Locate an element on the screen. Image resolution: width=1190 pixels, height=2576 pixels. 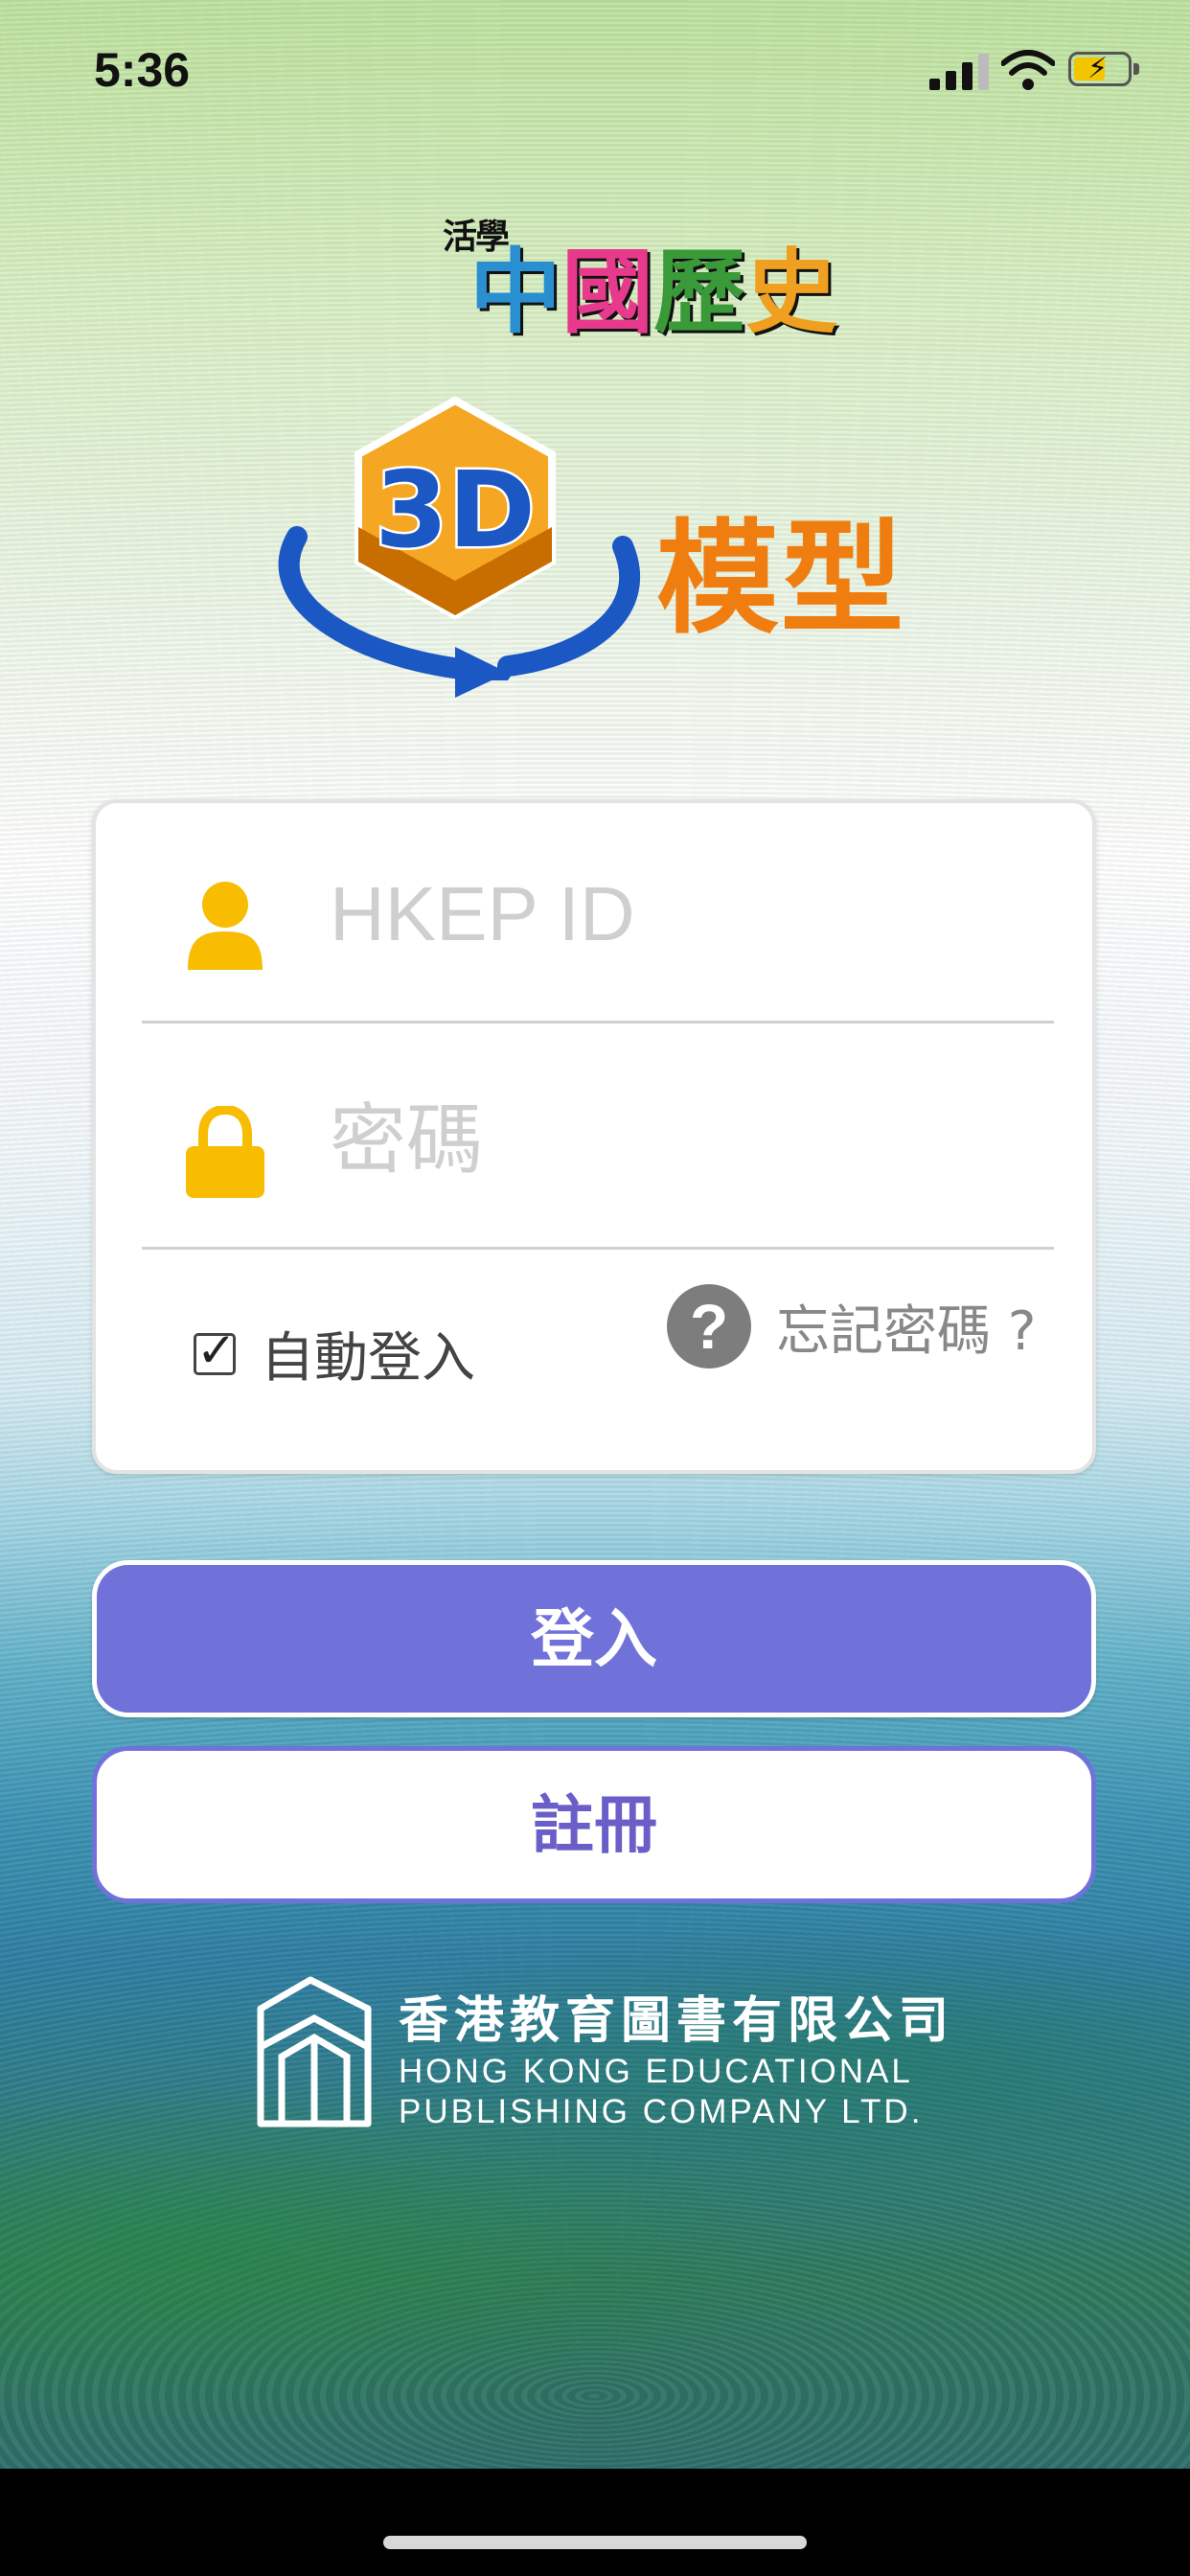
status-time: 5:36 is located at coordinates (143, 70).